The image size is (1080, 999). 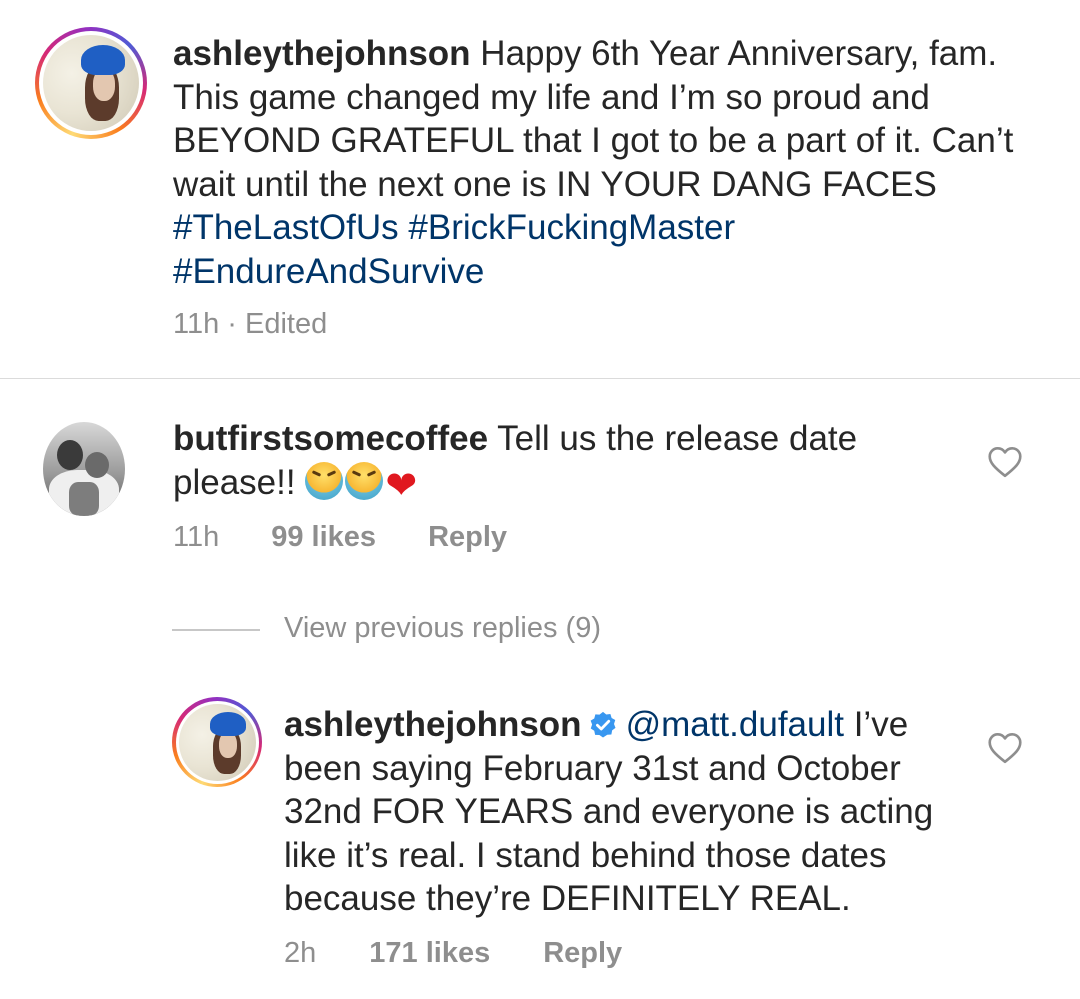 I want to click on reply-mention: @matt.dufault, so click(x=735, y=724).